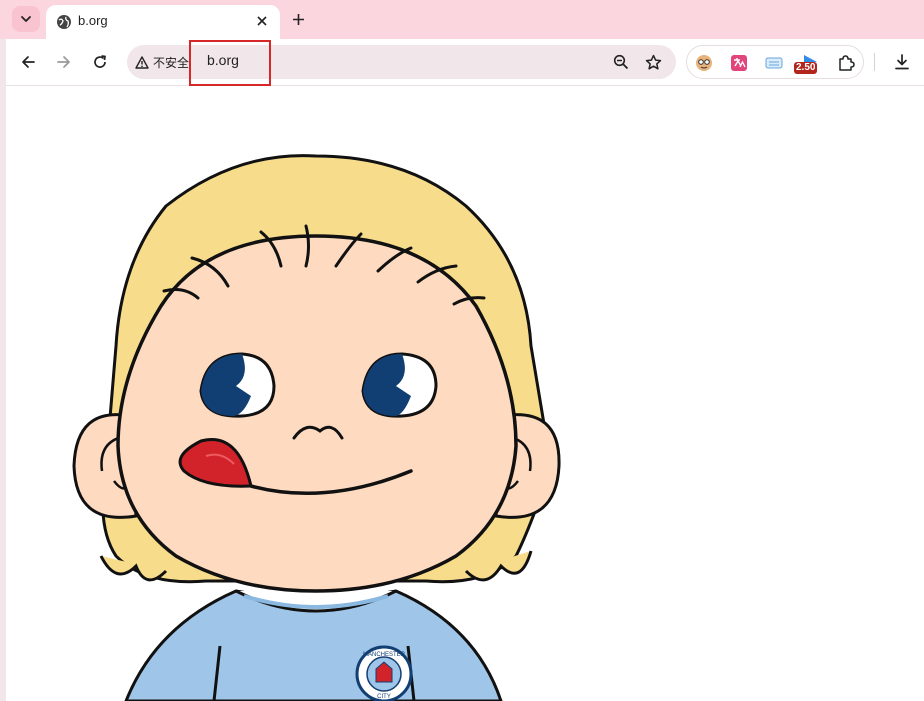 The height and width of the screenshot is (701, 924). I want to click on tab-close-button, so click(262, 21).